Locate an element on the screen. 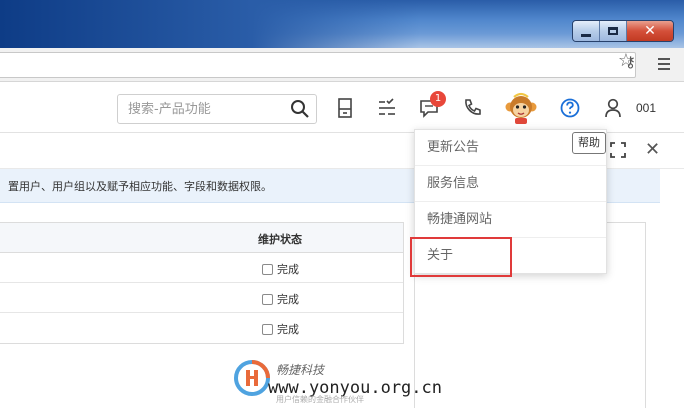 This screenshot has height=408, width=684. task-list-icon is located at coordinates (387, 108).